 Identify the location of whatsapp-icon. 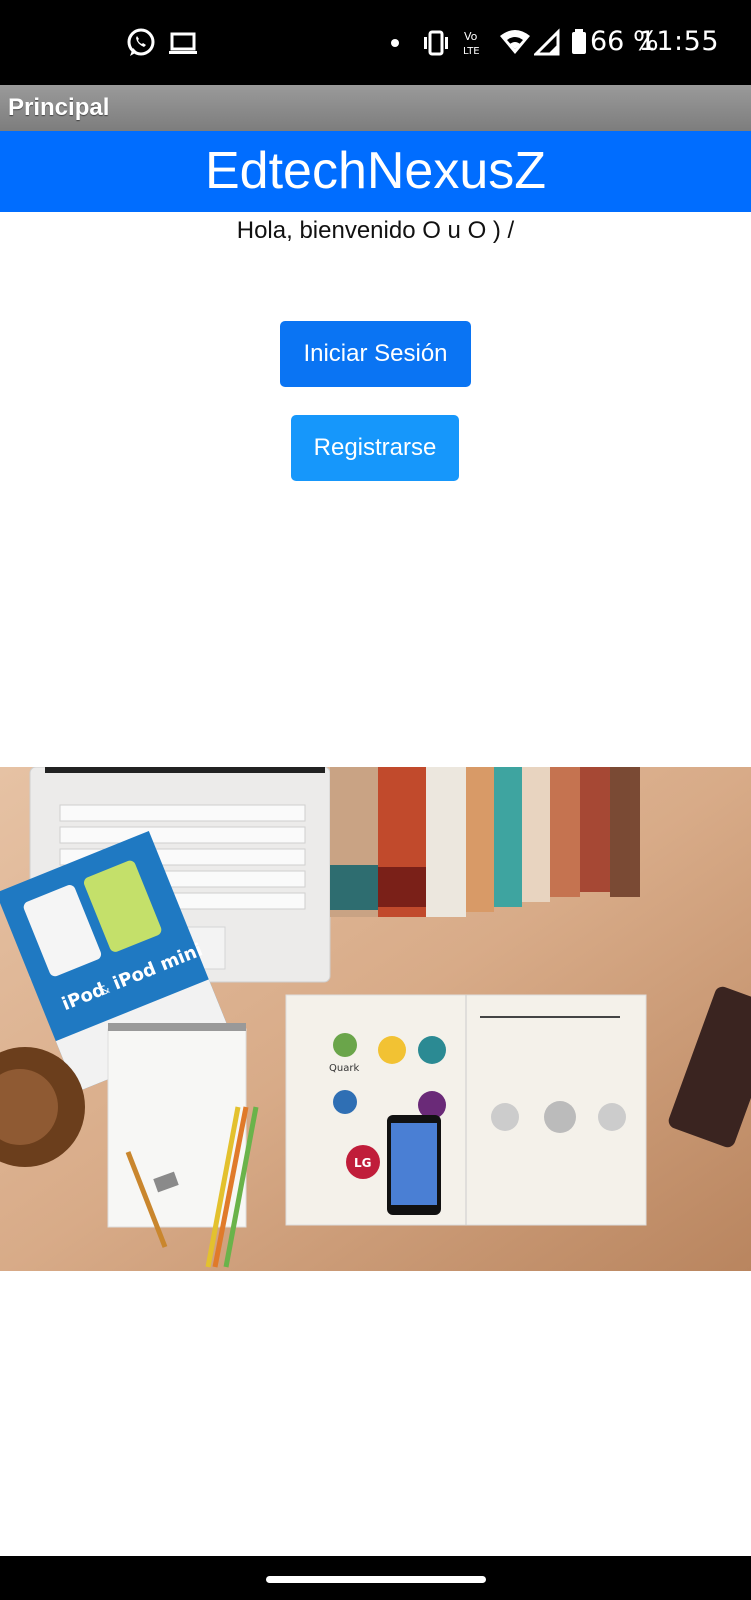
(141, 42).